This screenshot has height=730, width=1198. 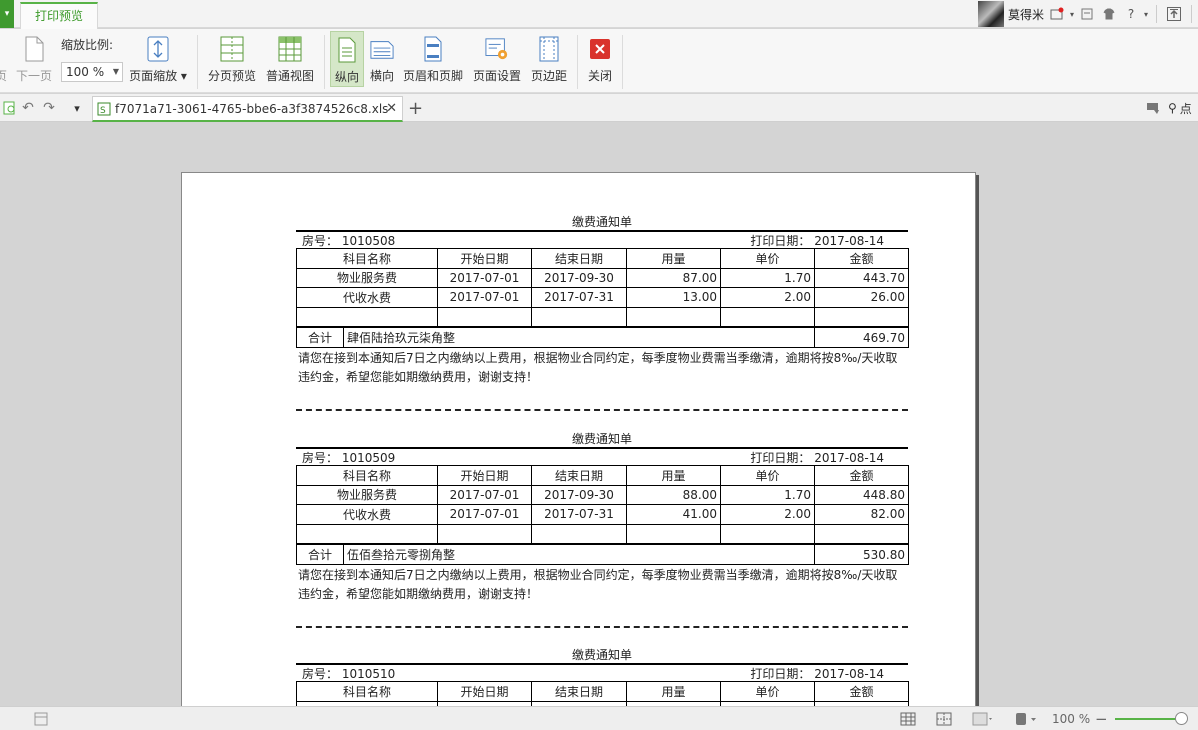 What do you see at coordinates (382, 49) in the screenshot?
I see `landscape-icon` at bounding box center [382, 49].